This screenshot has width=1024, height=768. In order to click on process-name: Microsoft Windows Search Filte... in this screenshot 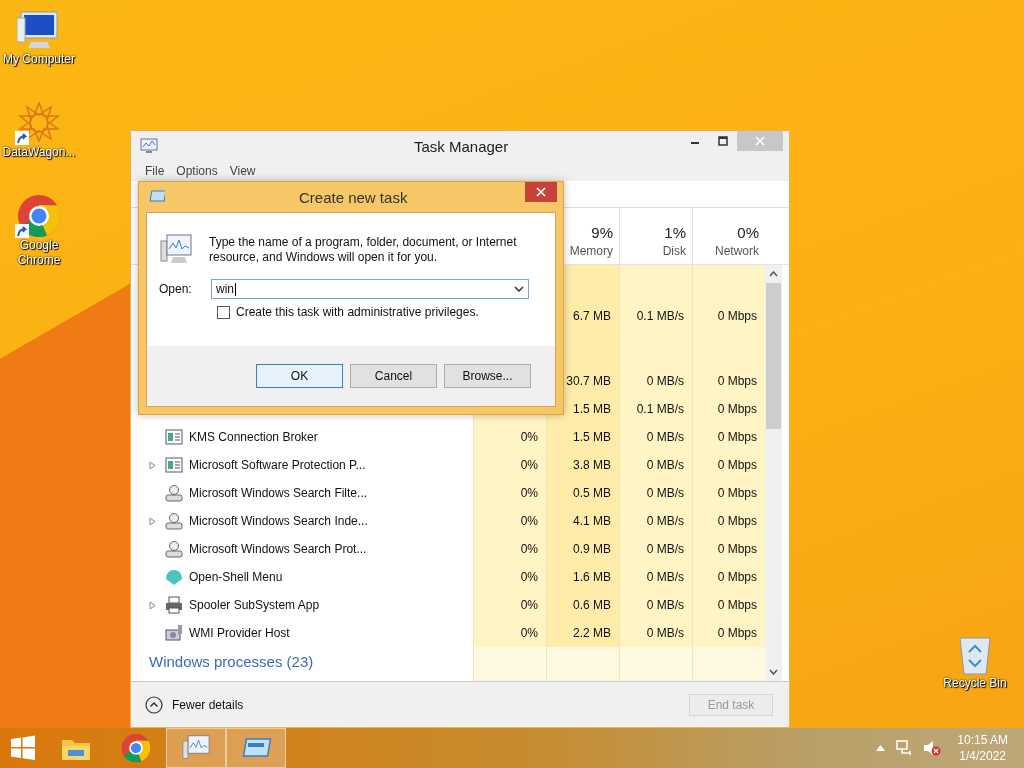, I will do `click(278, 493)`.